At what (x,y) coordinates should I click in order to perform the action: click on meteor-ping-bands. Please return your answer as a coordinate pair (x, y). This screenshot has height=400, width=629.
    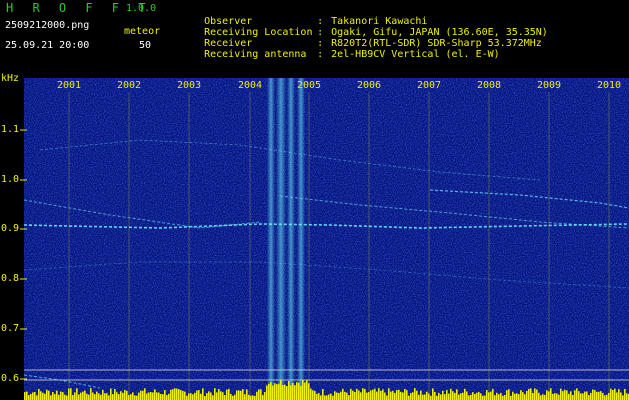
    Looking at the image, I should click on (286, 239).